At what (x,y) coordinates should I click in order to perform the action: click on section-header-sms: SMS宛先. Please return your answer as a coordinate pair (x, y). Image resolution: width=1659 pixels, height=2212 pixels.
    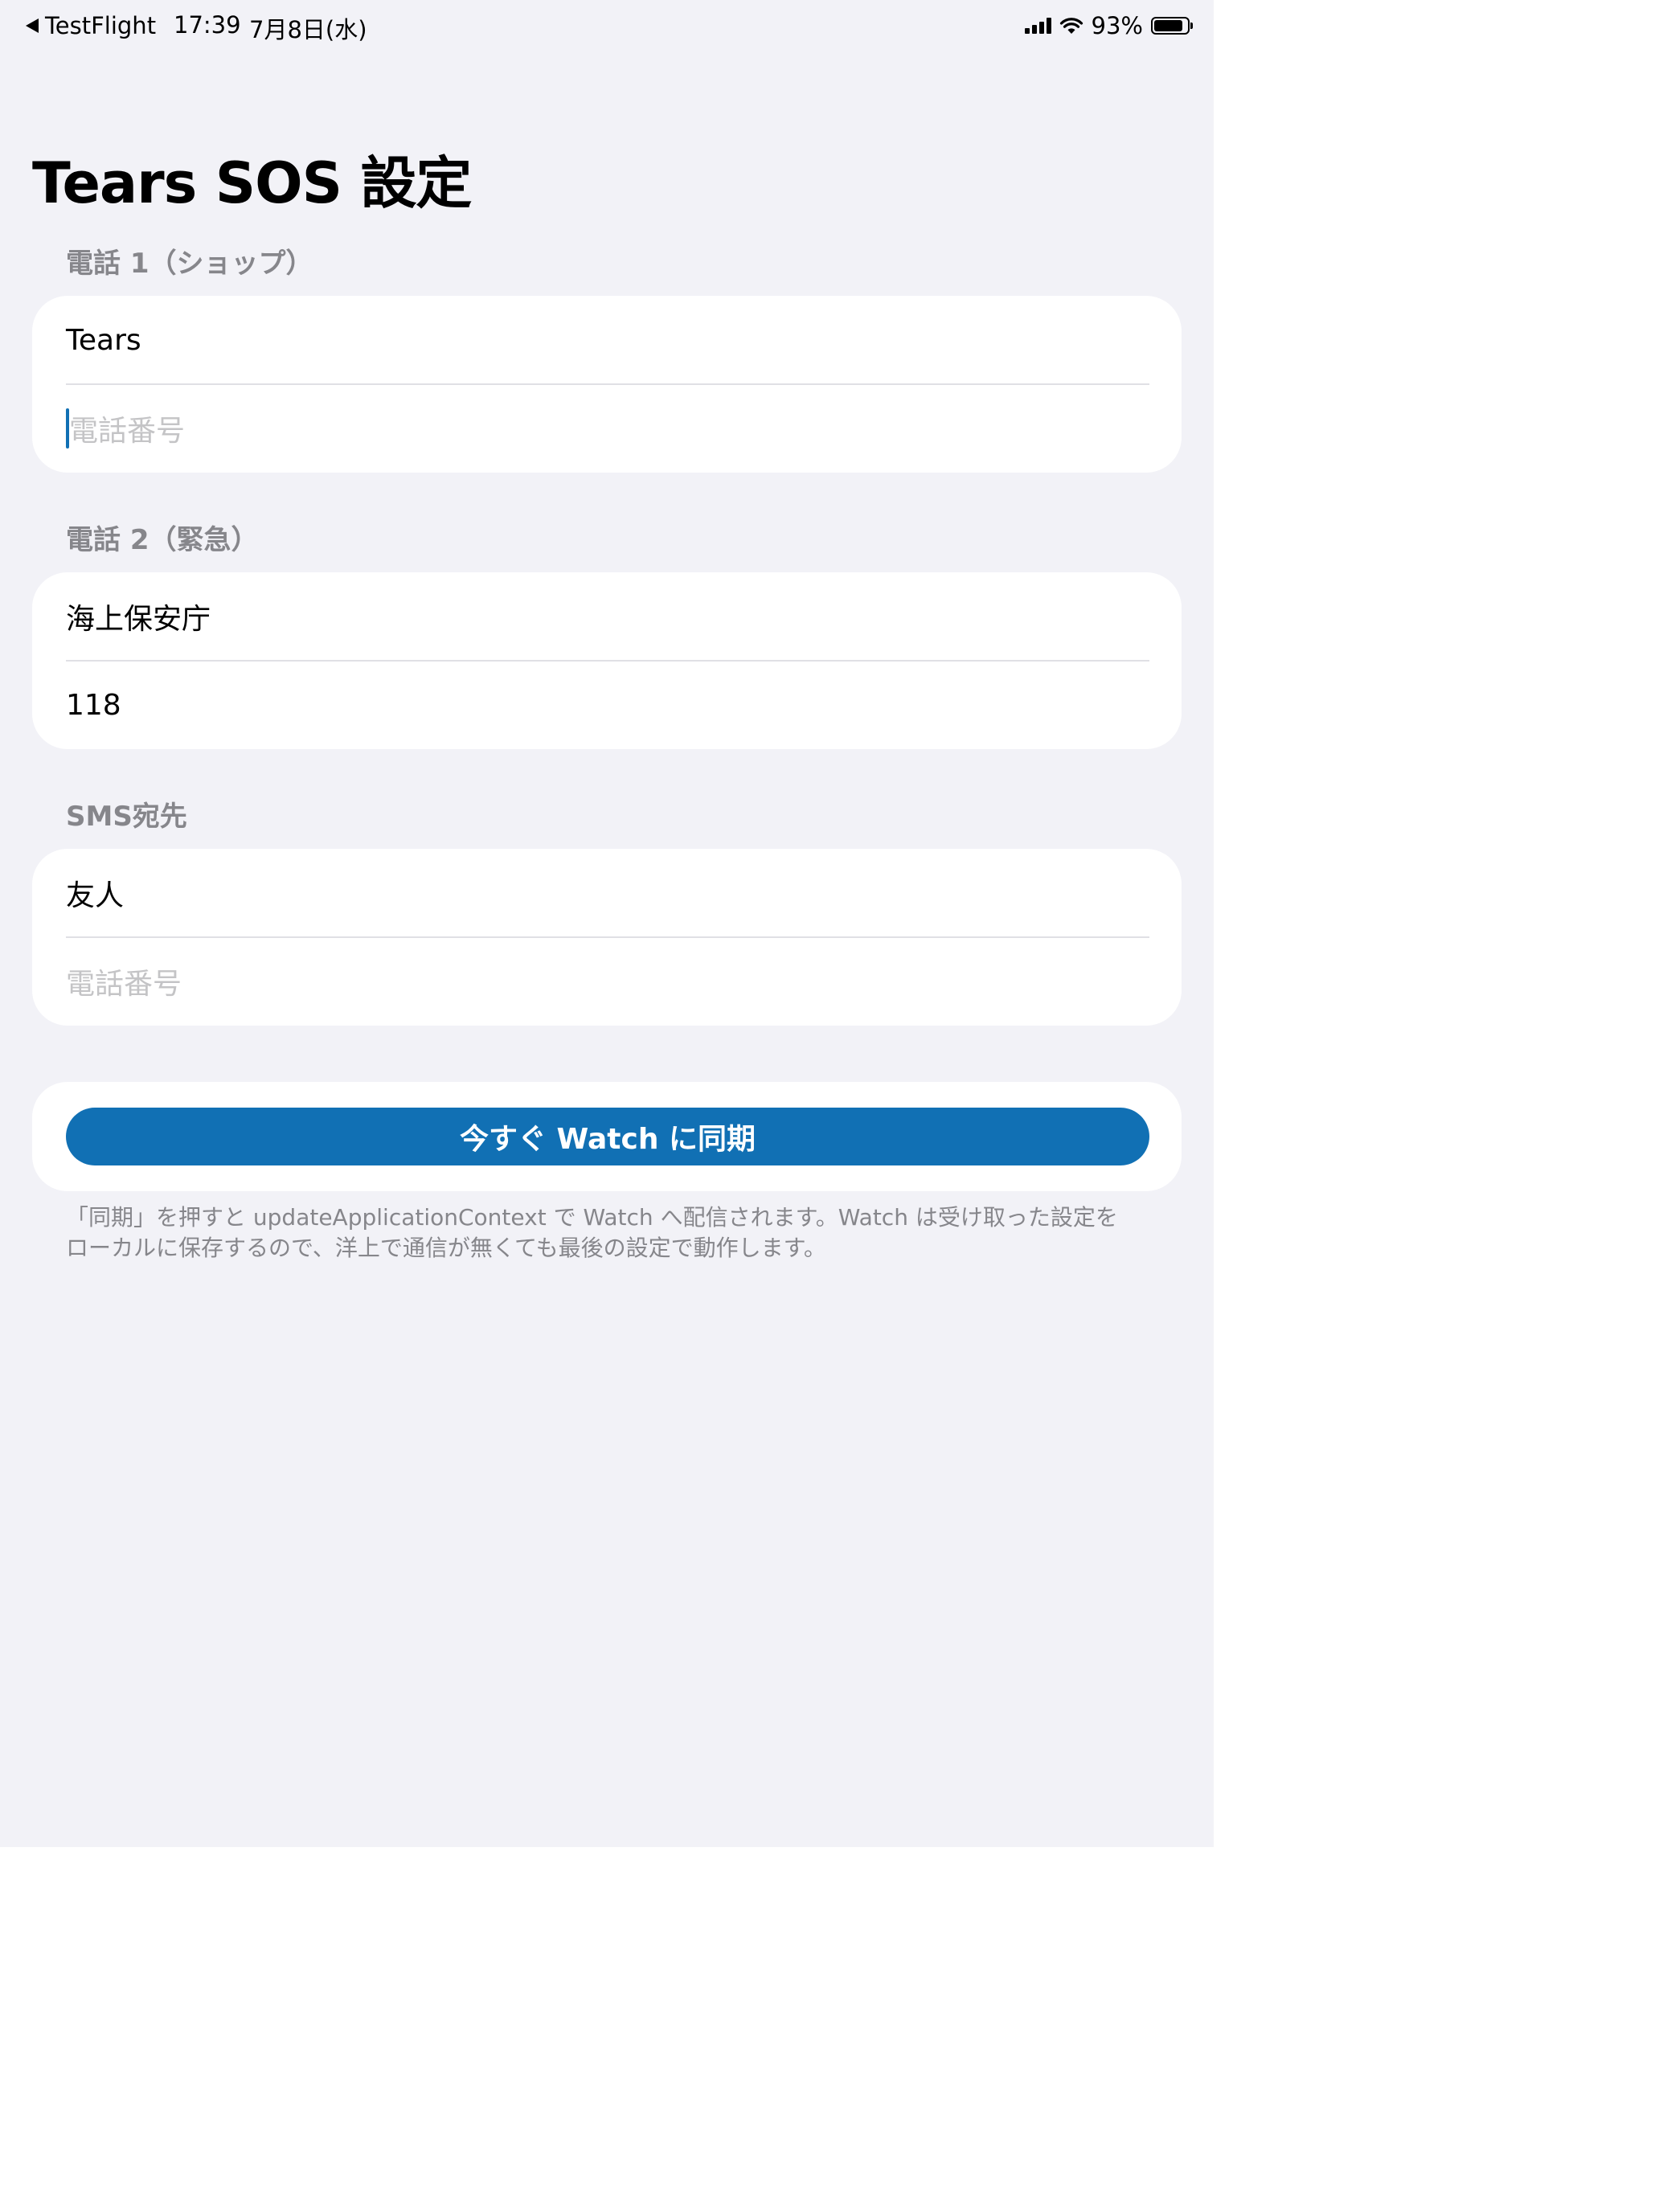
    Looking at the image, I should click on (127, 817).